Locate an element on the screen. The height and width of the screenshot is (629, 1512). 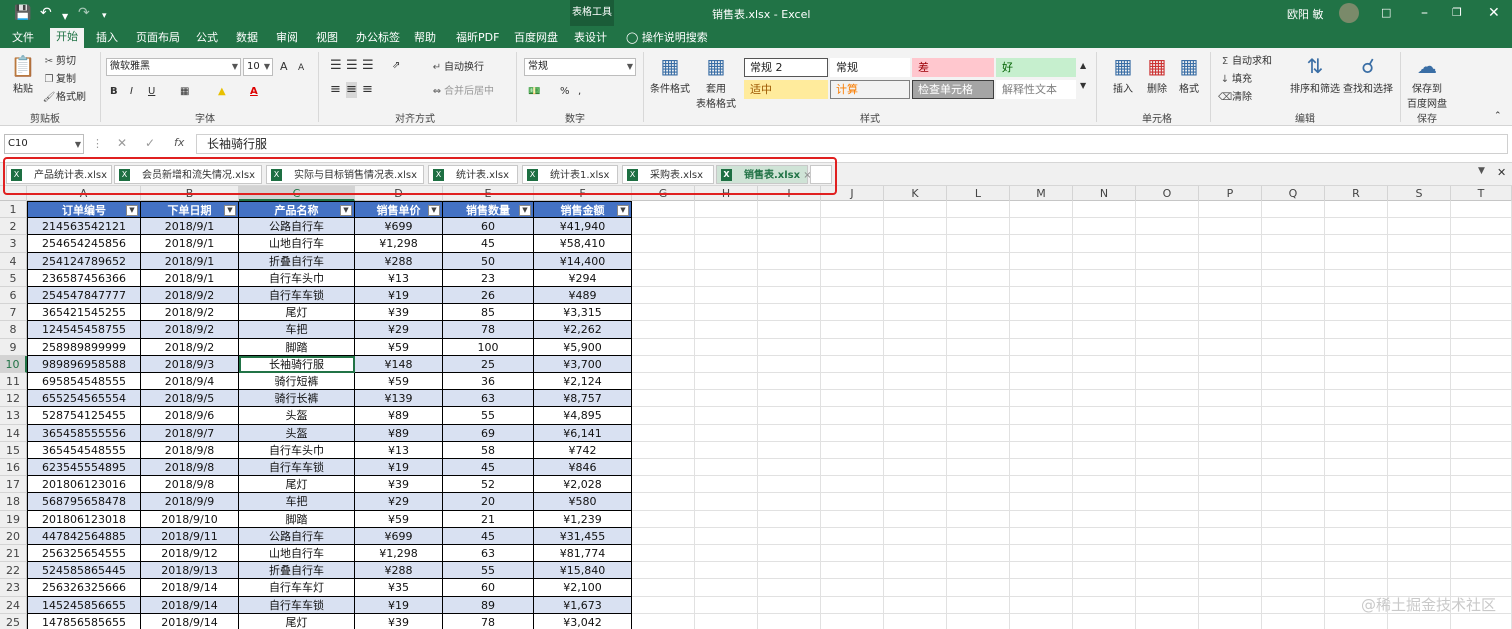
clear-button: ⌫清除 is located at coordinates (1235, 98).